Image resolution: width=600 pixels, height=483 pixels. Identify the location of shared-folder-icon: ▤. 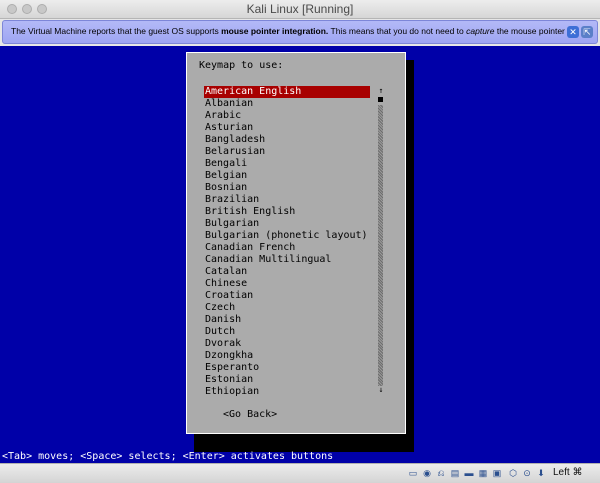
(455, 473).